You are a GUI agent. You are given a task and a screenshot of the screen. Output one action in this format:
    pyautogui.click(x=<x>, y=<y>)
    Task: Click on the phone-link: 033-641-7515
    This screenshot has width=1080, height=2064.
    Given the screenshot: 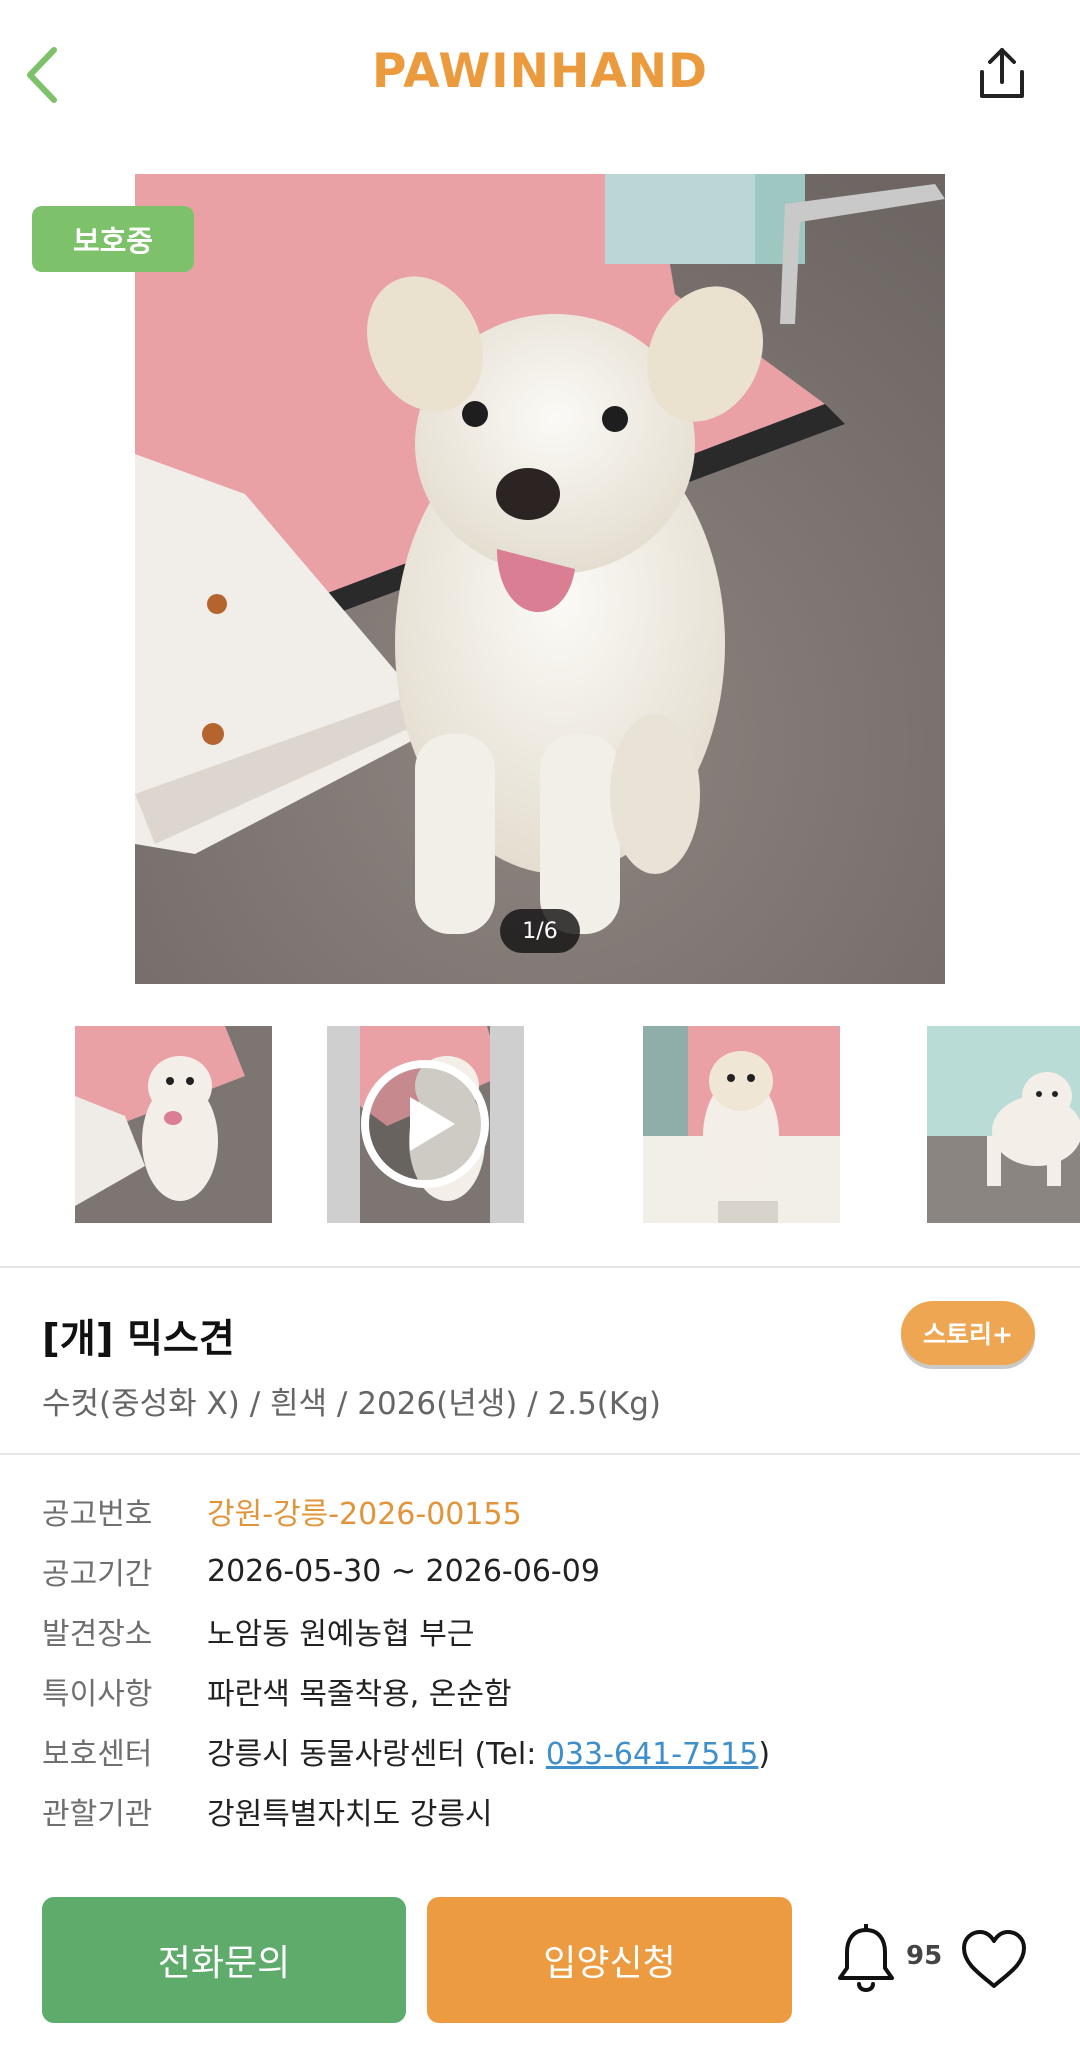 What is the action you would take?
    pyautogui.click(x=652, y=1754)
    